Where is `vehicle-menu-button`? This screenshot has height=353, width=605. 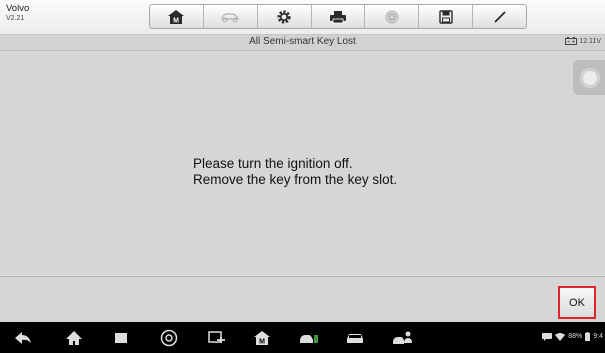 vehicle-menu-button is located at coordinates (355, 338).